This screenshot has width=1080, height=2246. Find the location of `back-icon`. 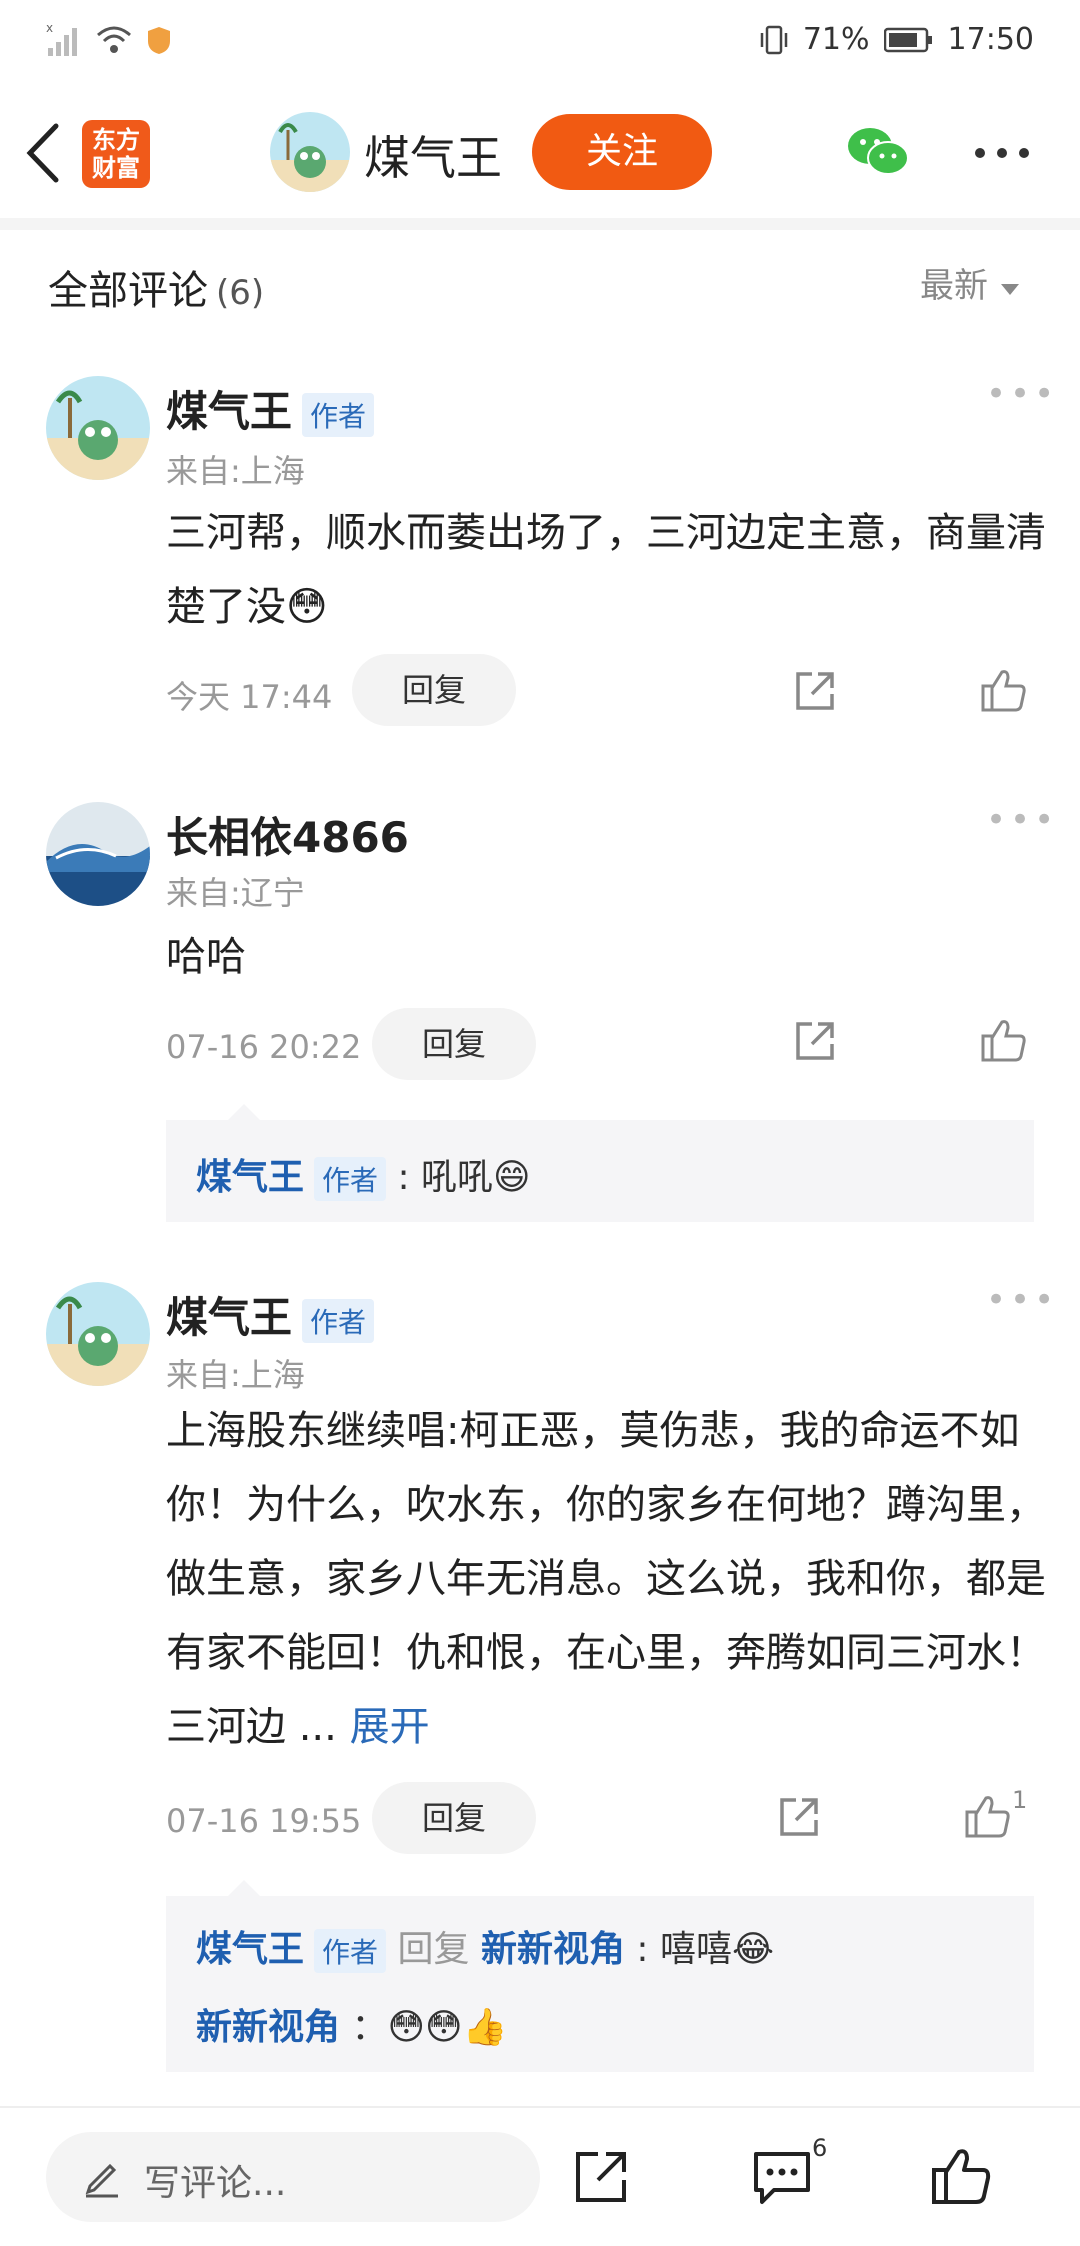

back-icon is located at coordinates (43, 153).